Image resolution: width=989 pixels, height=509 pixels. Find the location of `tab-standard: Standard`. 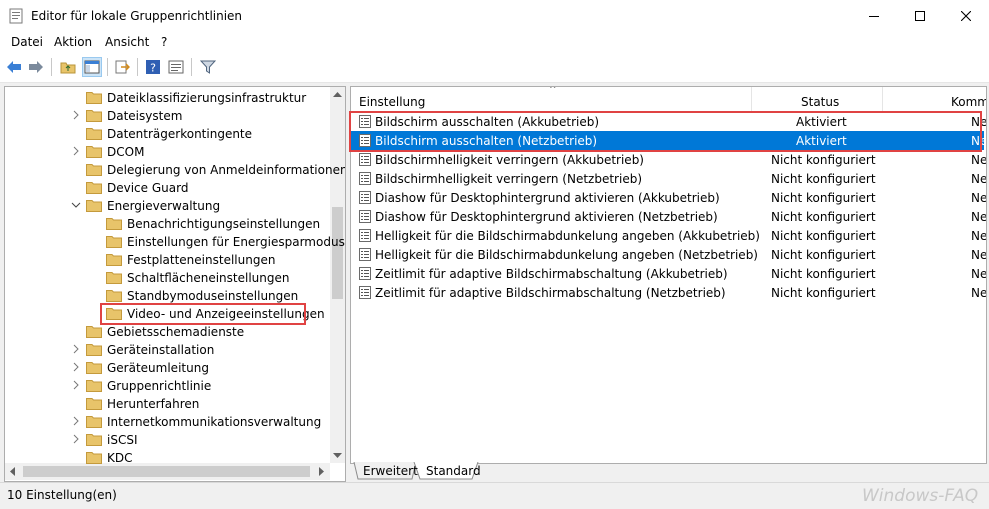

tab-standard: Standard is located at coordinates (453, 472).